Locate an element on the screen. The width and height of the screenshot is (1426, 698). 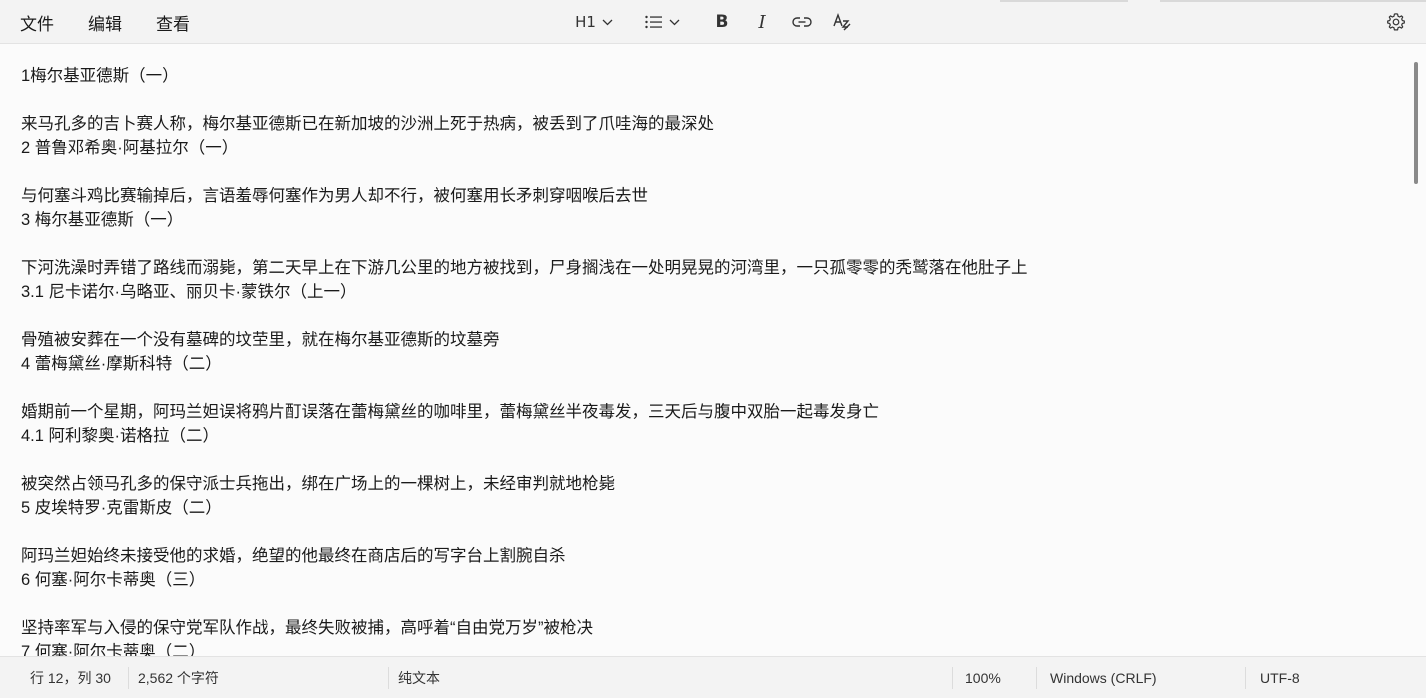
line-ending: Windows (CRLF) is located at coordinates (1103, 677).